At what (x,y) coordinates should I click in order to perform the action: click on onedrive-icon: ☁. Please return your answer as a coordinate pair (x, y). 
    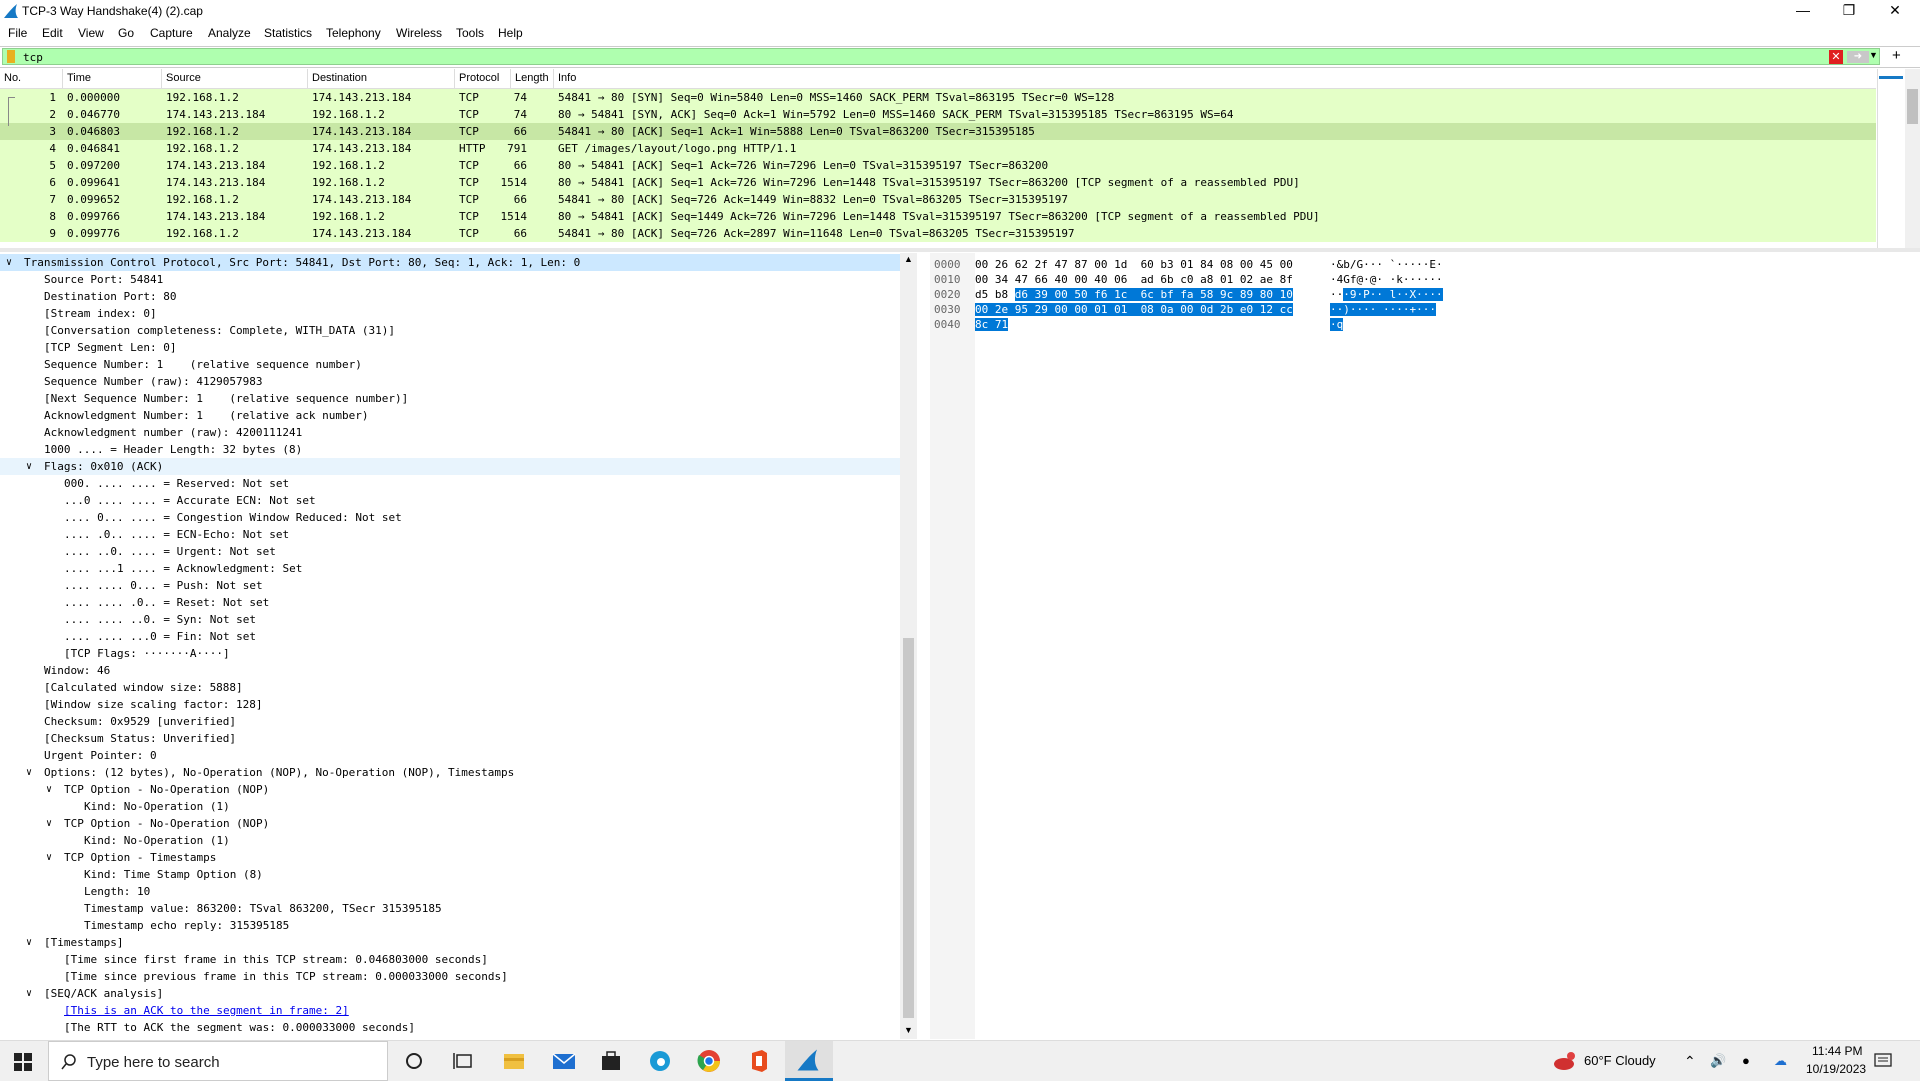
    Looking at the image, I should click on (1780, 1061).